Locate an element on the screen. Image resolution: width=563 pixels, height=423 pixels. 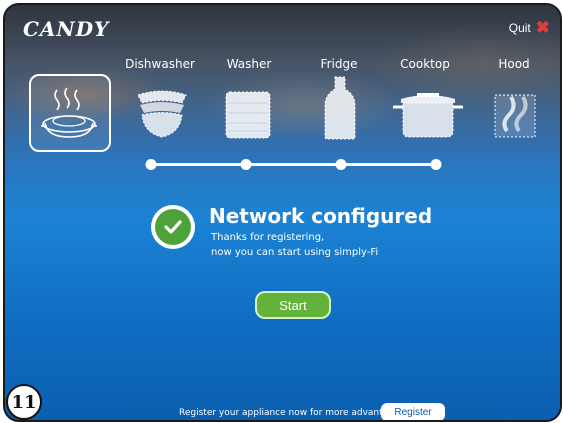
appliance-cooktop is located at coordinates (428, 113).